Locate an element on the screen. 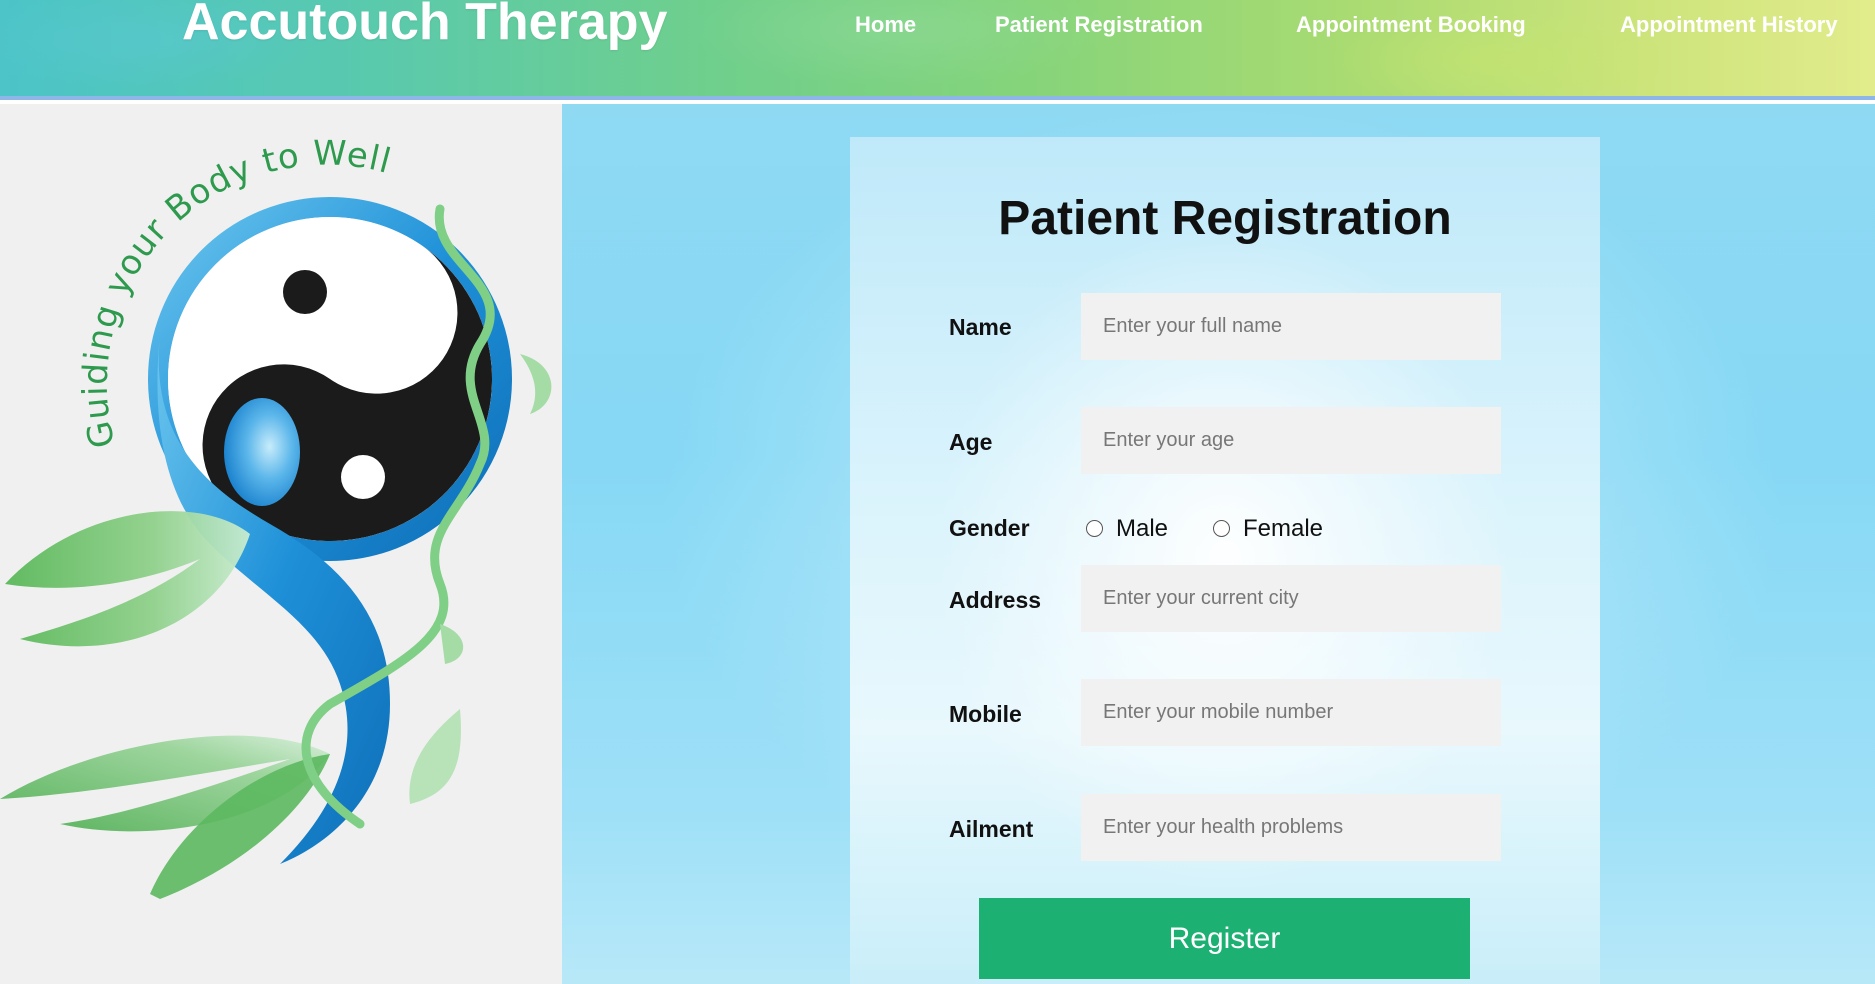 The image size is (1875, 984). nav-link-appointment-history: Appointment History is located at coordinates (1729, 25).